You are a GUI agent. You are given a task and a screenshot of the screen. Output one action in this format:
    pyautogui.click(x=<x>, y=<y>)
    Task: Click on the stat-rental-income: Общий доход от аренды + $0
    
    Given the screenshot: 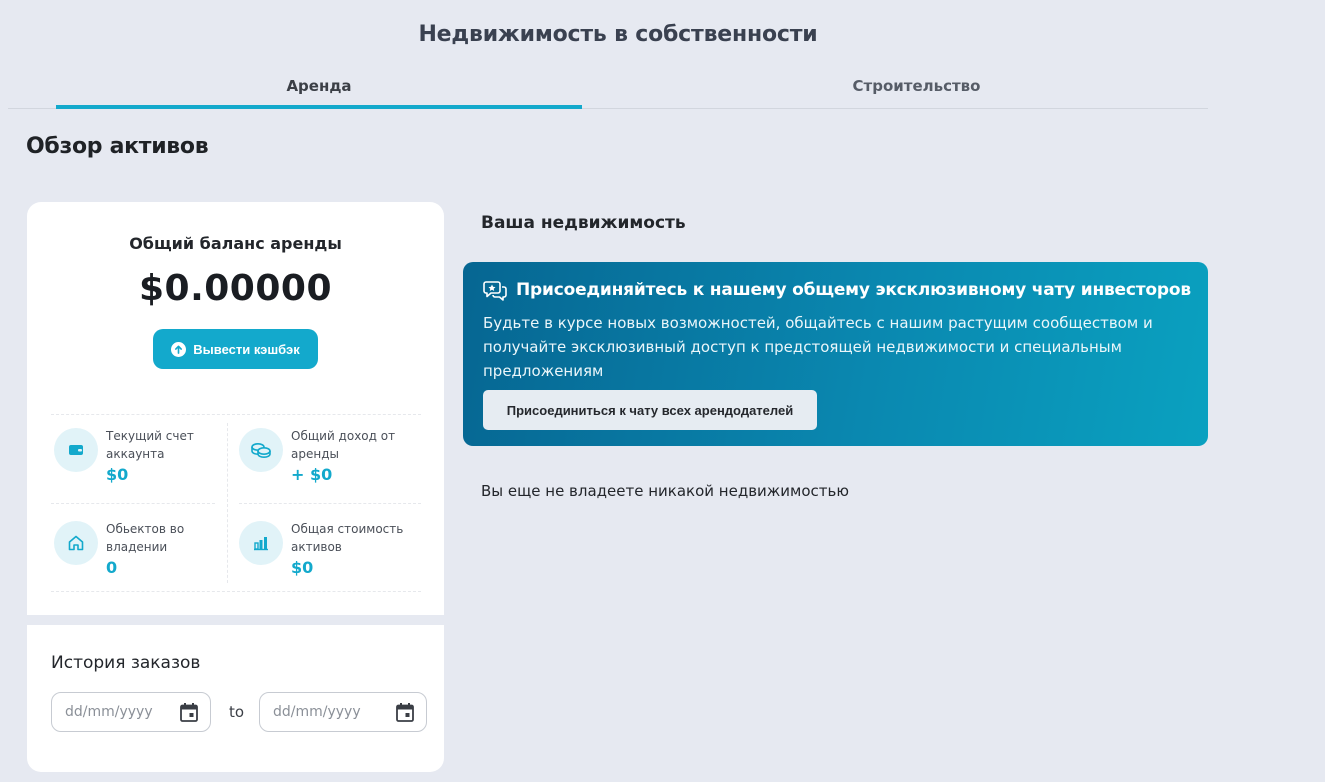 What is the action you would take?
    pyautogui.click(x=326, y=455)
    